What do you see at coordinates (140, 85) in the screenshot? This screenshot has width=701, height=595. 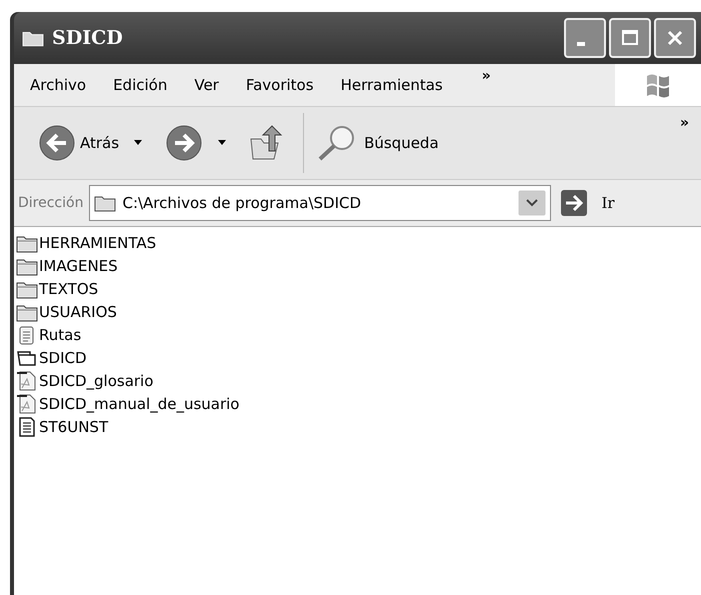 I see `menu-item: Edición` at bounding box center [140, 85].